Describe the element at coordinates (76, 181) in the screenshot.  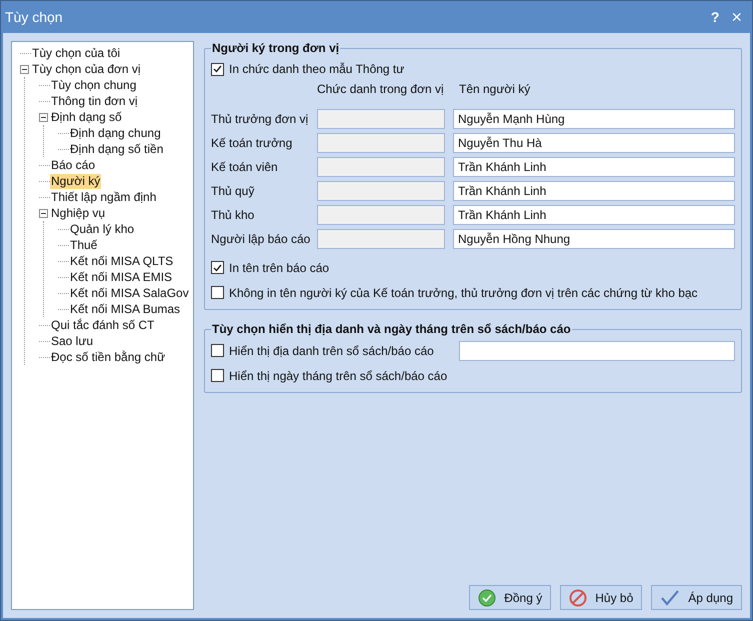
I see `tree-item: Người ký` at that location.